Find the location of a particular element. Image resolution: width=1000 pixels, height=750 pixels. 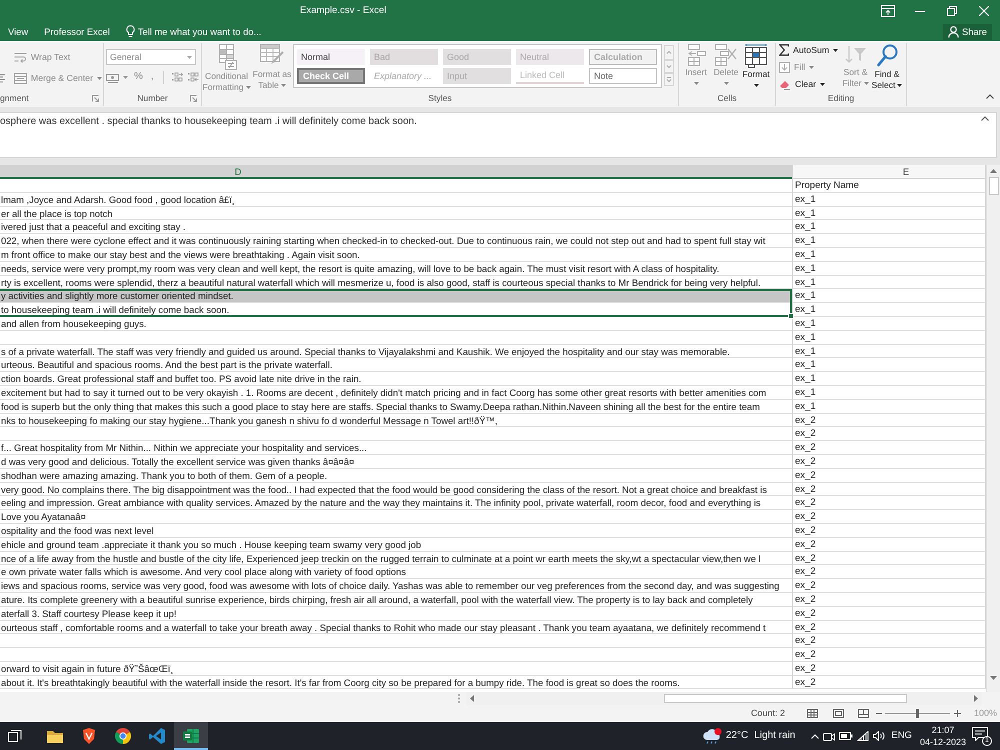

volume-icon is located at coordinates (879, 736).